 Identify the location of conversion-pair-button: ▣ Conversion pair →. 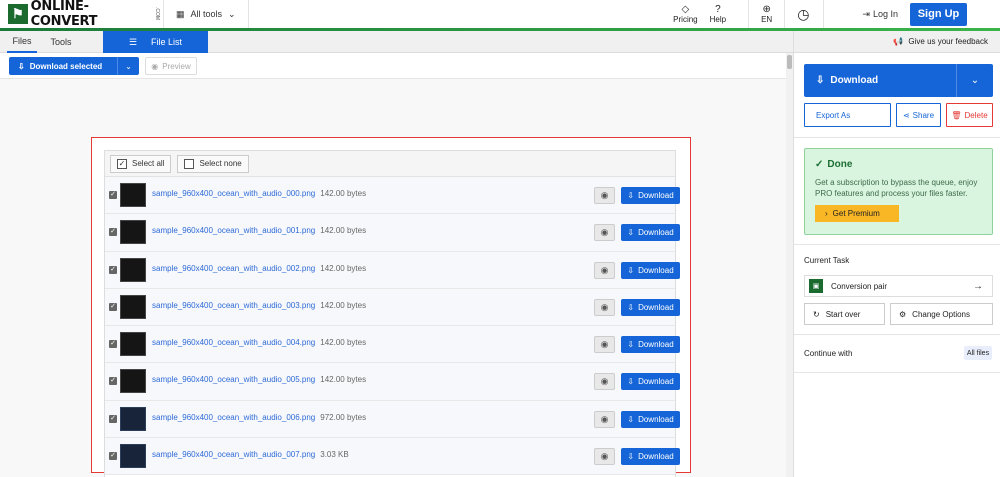
(898, 286).